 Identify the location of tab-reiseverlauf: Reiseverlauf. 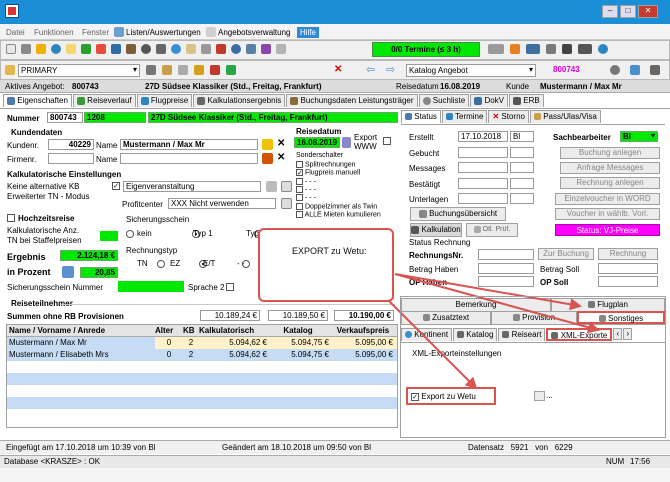
(104, 100).